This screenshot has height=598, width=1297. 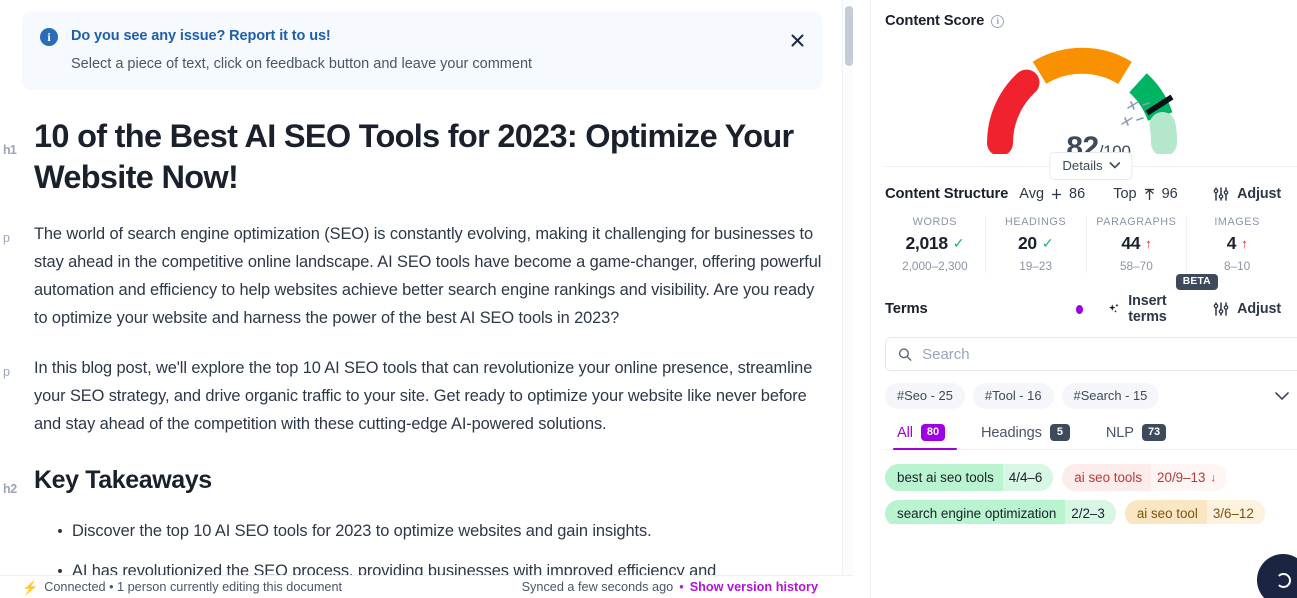 I want to click on term-name: ai seo tool, so click(x=1167, y=513).